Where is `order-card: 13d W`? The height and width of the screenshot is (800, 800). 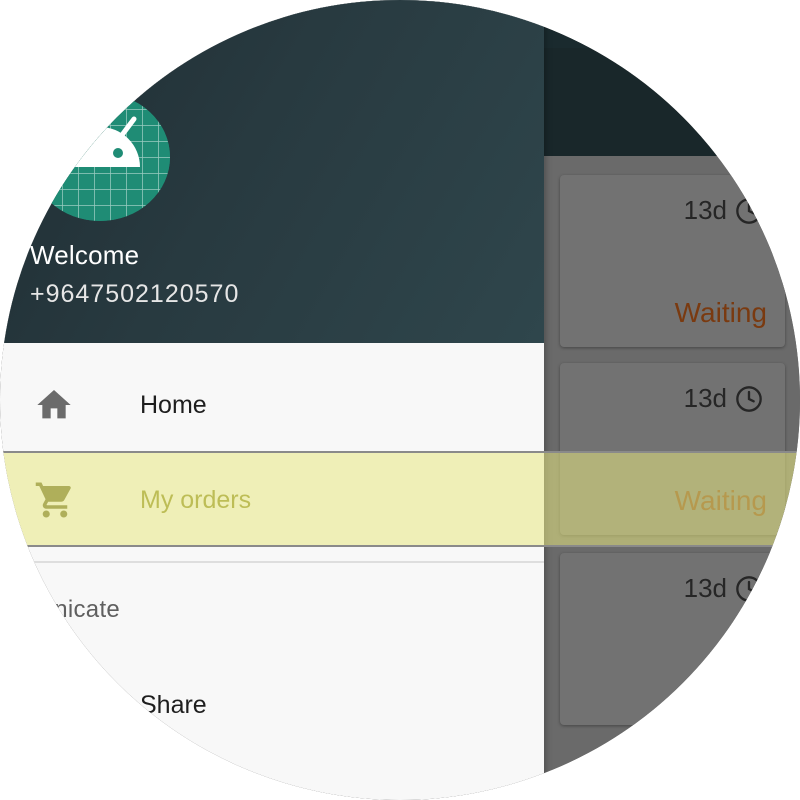 order-card: 13d W is located at coordinates (672, 639).